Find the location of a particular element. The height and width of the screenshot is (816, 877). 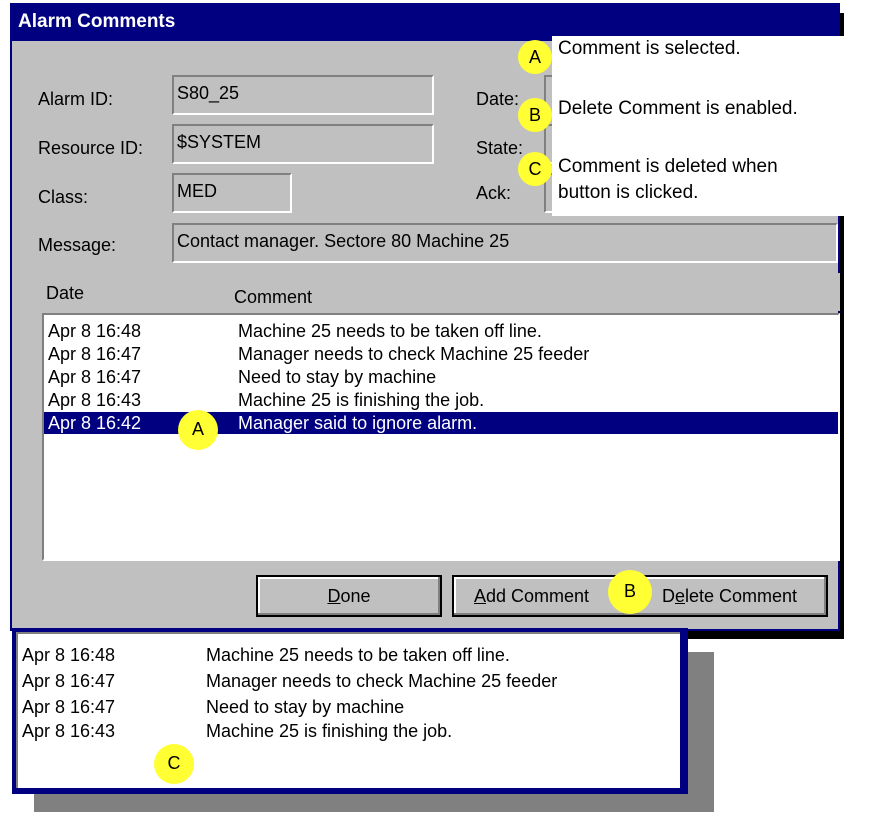

list-item-date: Apr 8 16:42 is located at coordinates (95, 423).